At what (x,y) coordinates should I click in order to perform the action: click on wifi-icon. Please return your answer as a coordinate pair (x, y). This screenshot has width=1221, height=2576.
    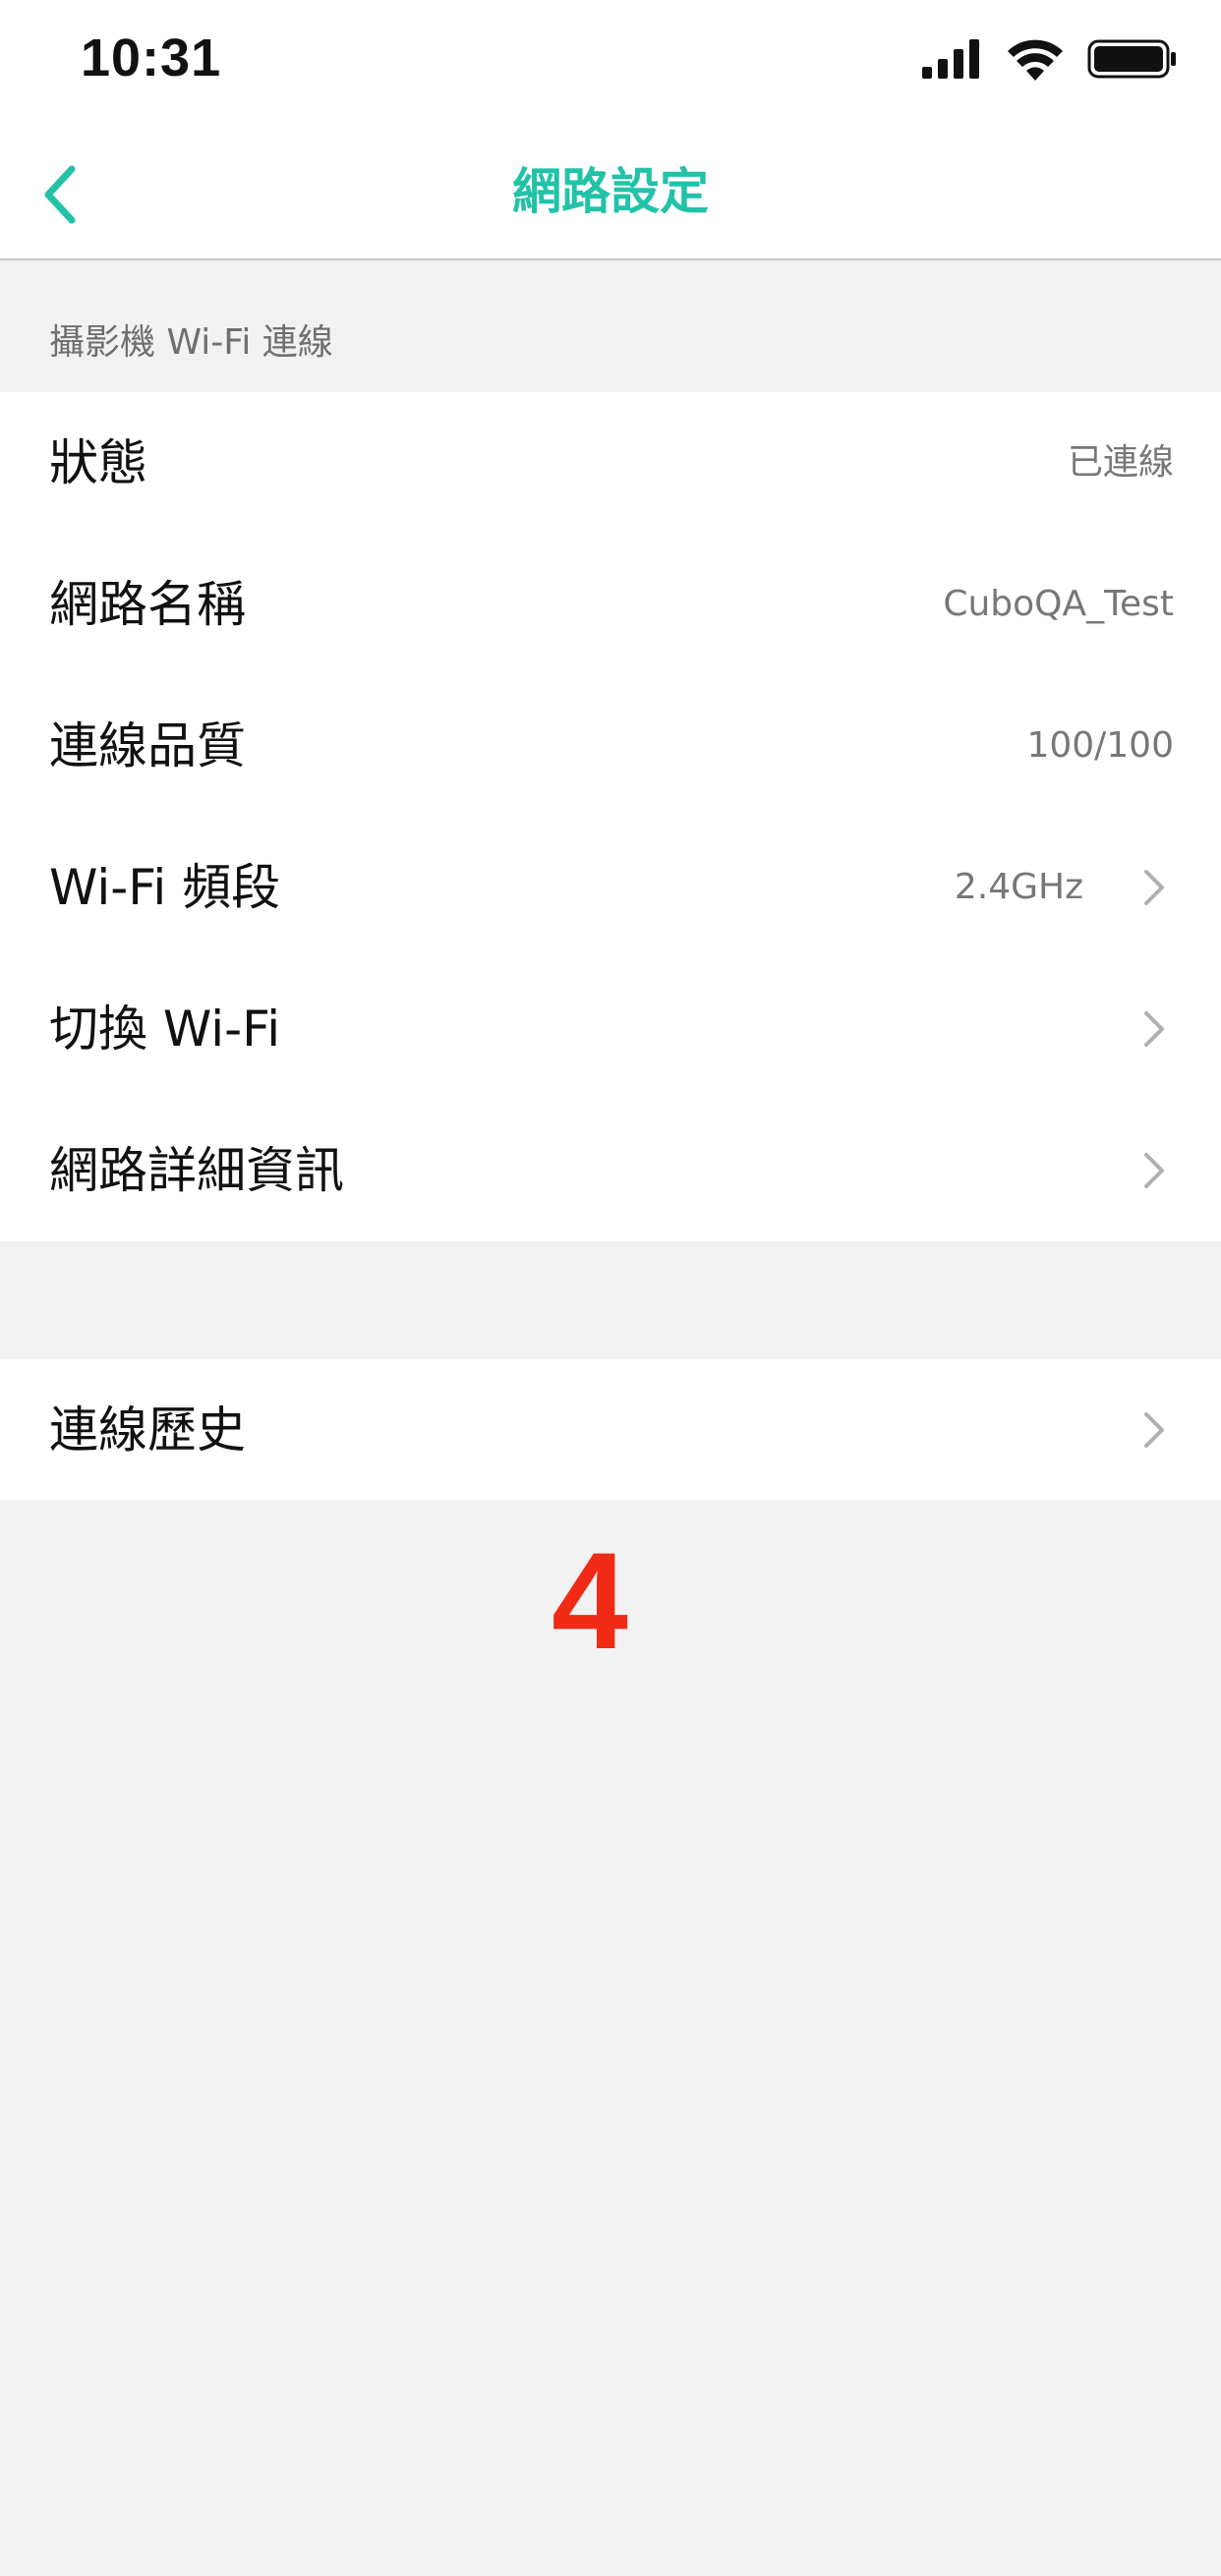
    Looking at the image, I should click on (1035, 60).